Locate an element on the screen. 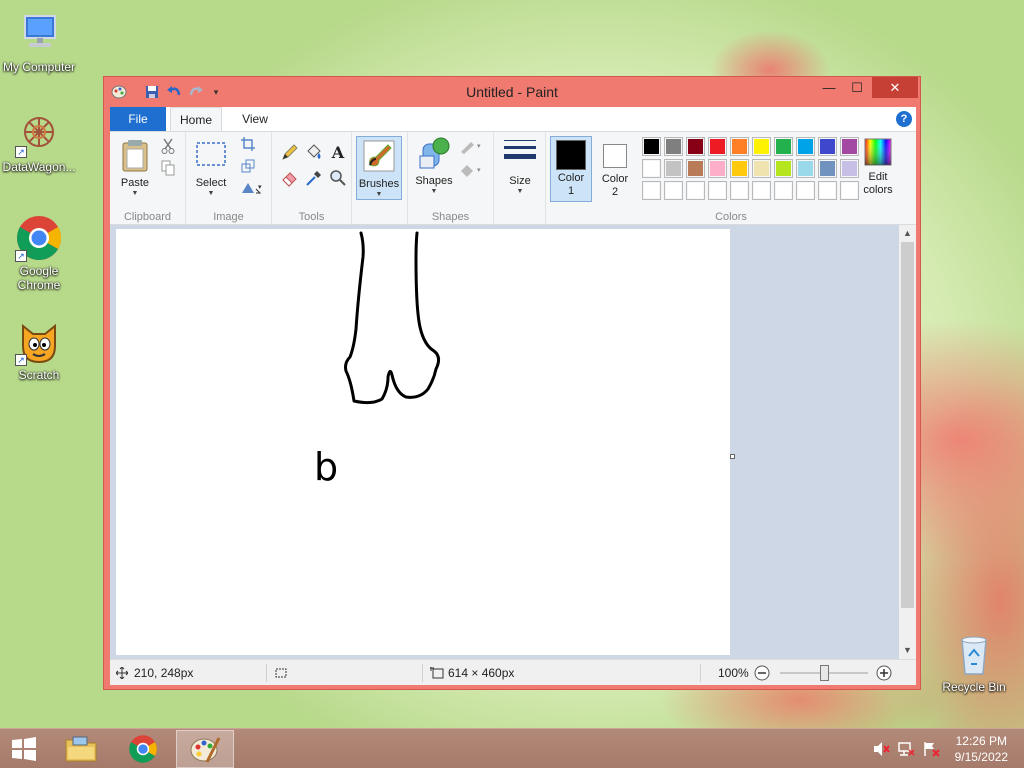  zoom-slider-thumb is located at coordinates (824, 673).